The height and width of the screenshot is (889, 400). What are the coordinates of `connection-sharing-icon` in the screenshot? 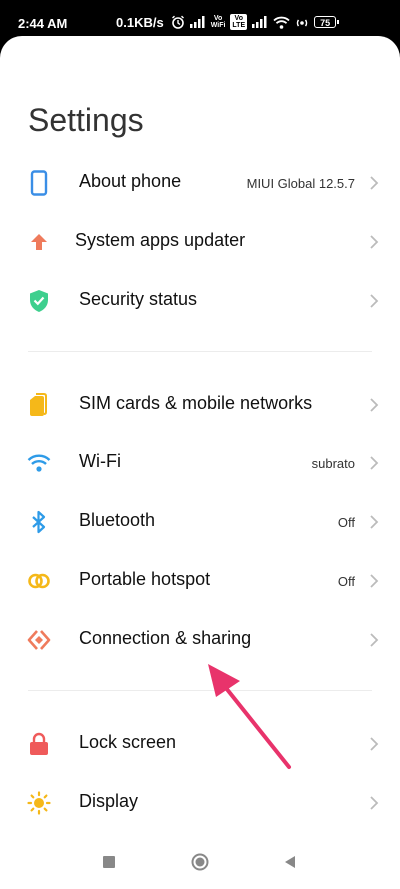 It's located at (39, 640).